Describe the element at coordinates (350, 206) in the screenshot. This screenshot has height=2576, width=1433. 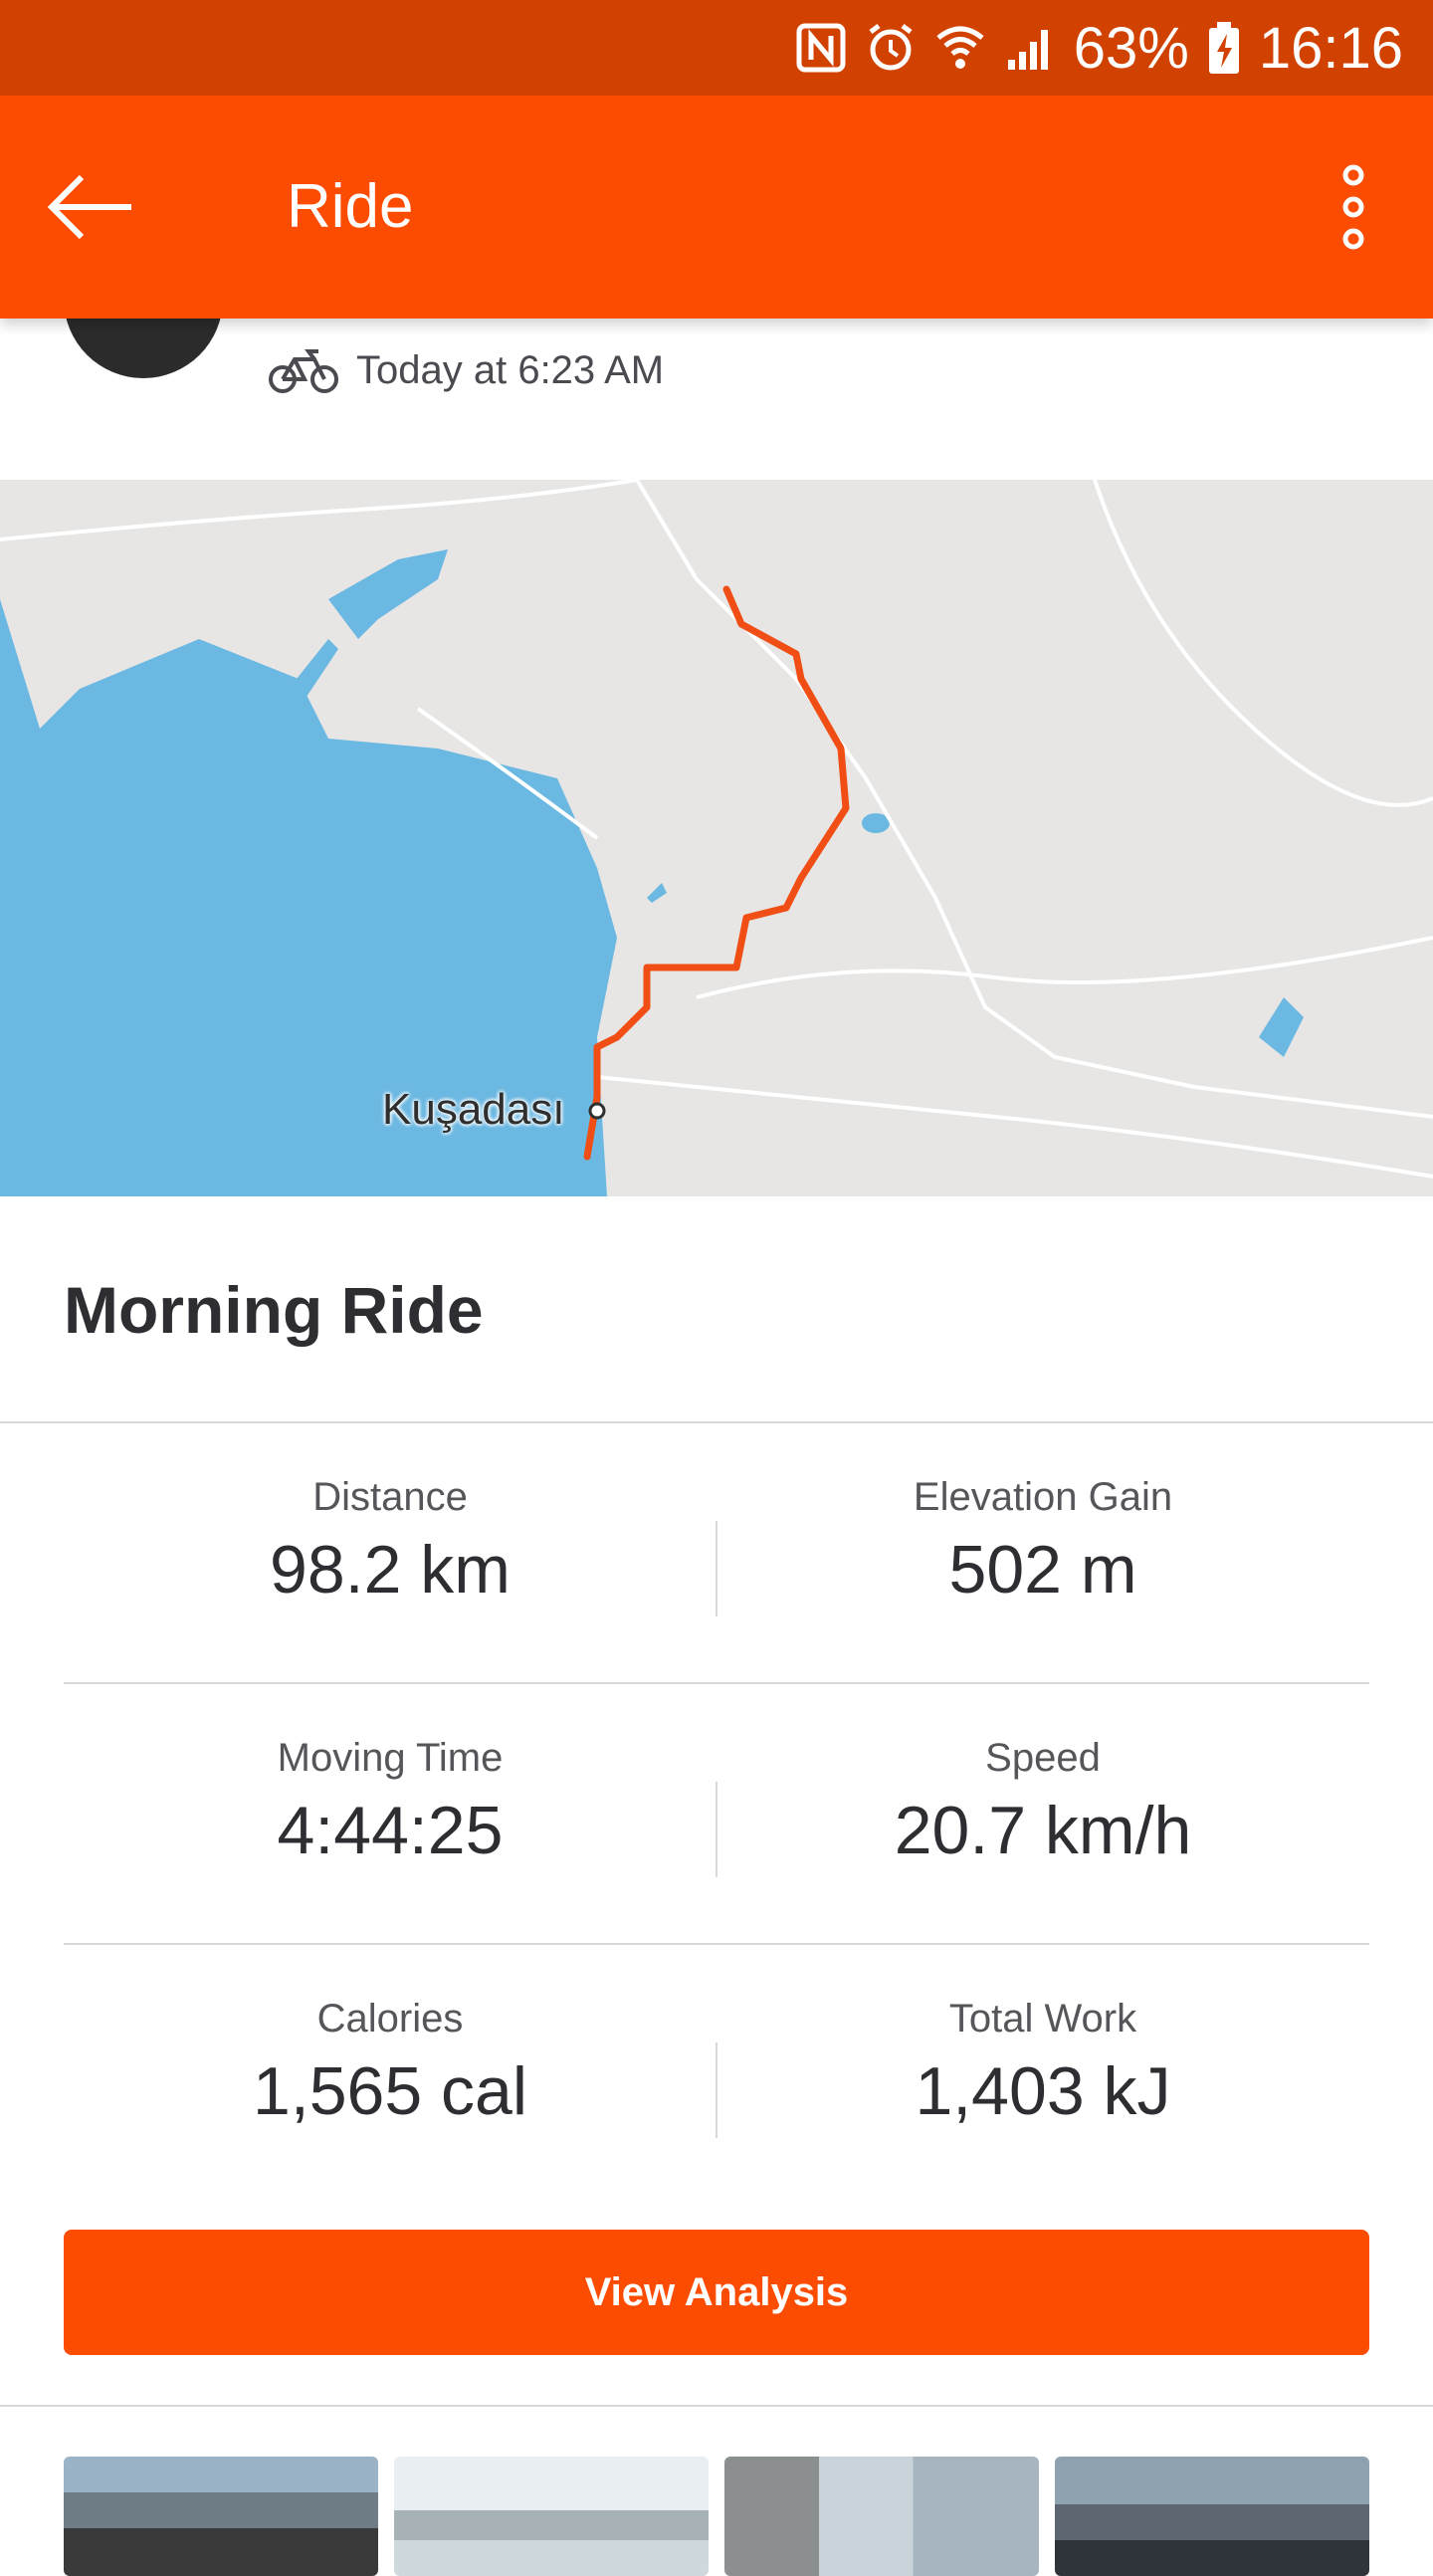
I see `page-title: Ride` at that location.